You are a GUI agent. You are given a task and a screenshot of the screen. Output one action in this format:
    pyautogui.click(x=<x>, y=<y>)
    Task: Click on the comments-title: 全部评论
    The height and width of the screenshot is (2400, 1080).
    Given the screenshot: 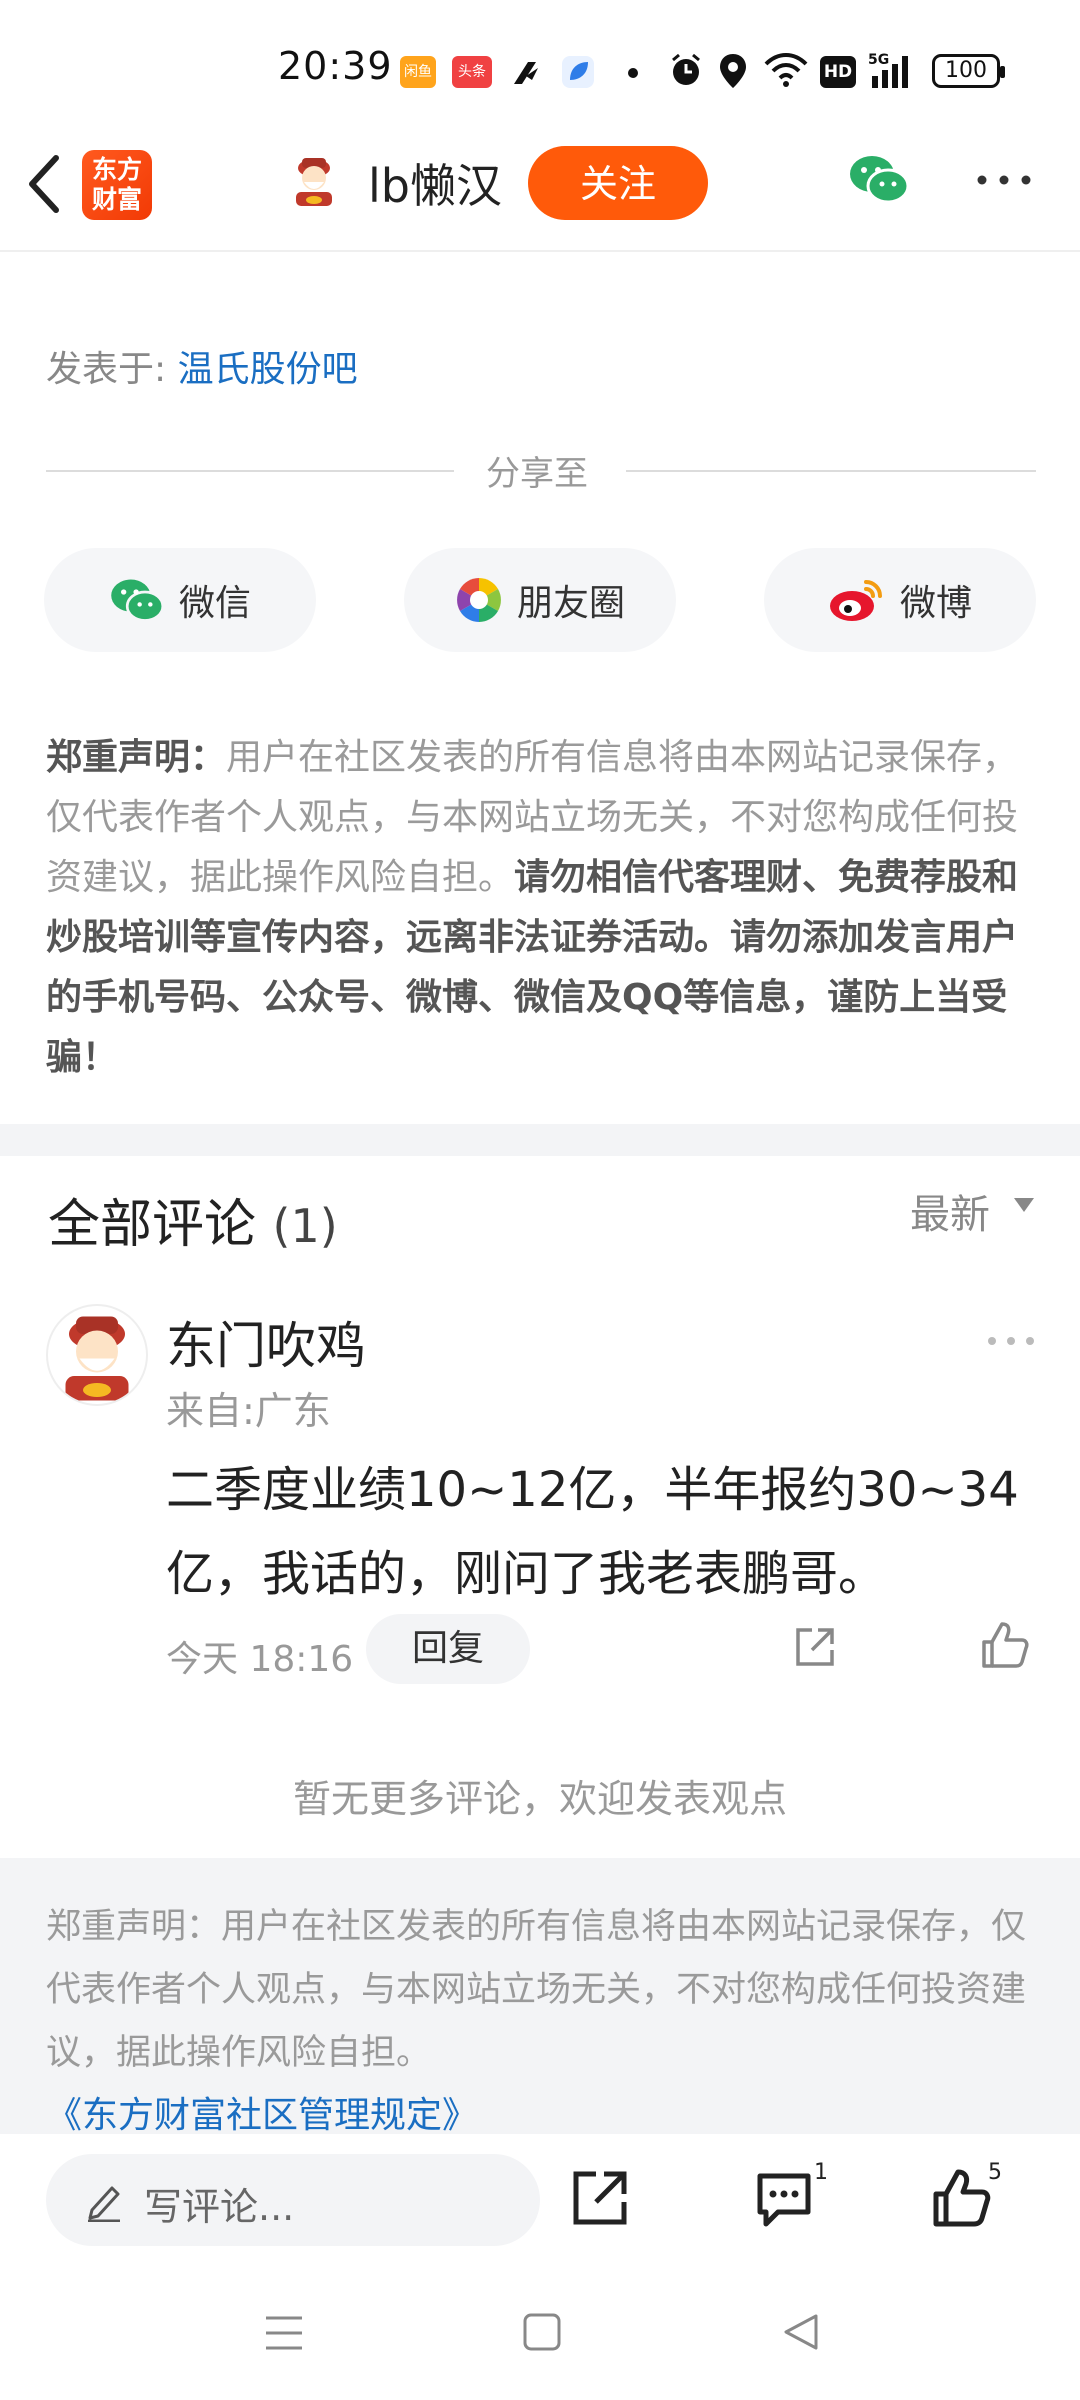 What is the action you would take?
    pyautogui.click(x=152, y=1225)
    